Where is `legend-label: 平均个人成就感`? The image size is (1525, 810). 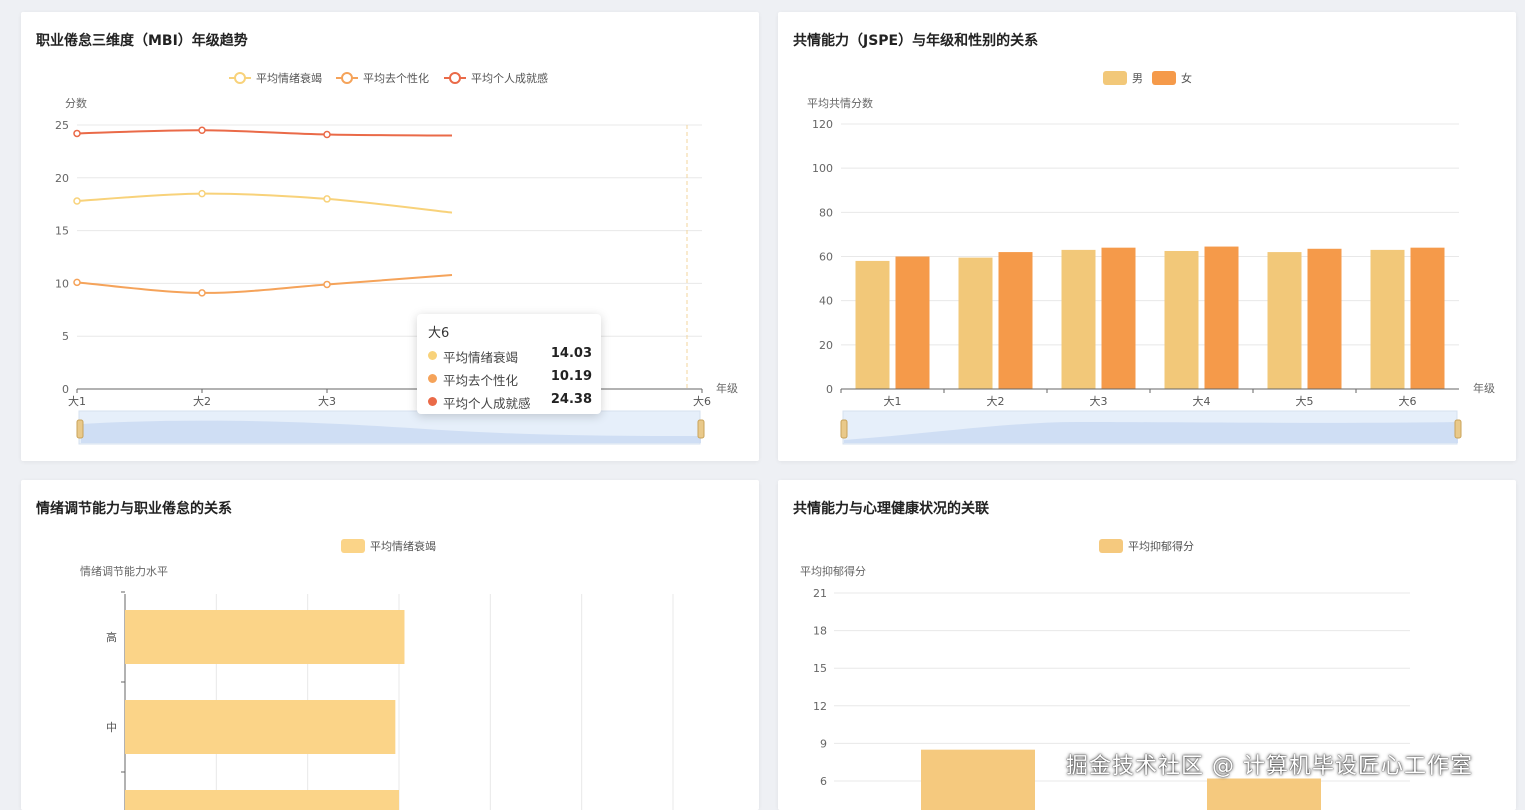 legend-label: 平均个人成就感 is located at coordinates (509, 78).